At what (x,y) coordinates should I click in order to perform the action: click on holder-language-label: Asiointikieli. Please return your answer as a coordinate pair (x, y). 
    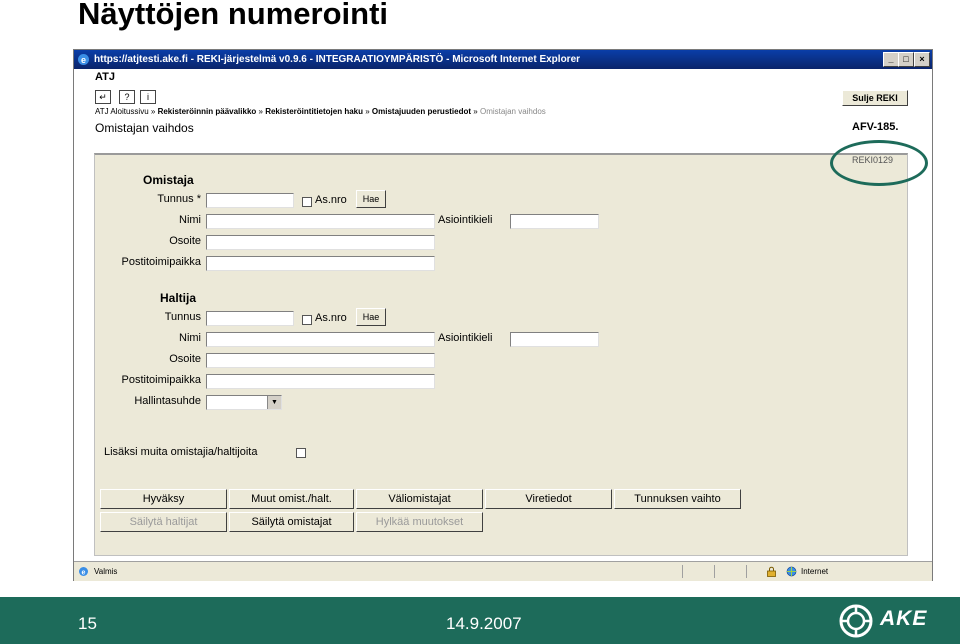
    Looking at the image, I should click on (465, 338).